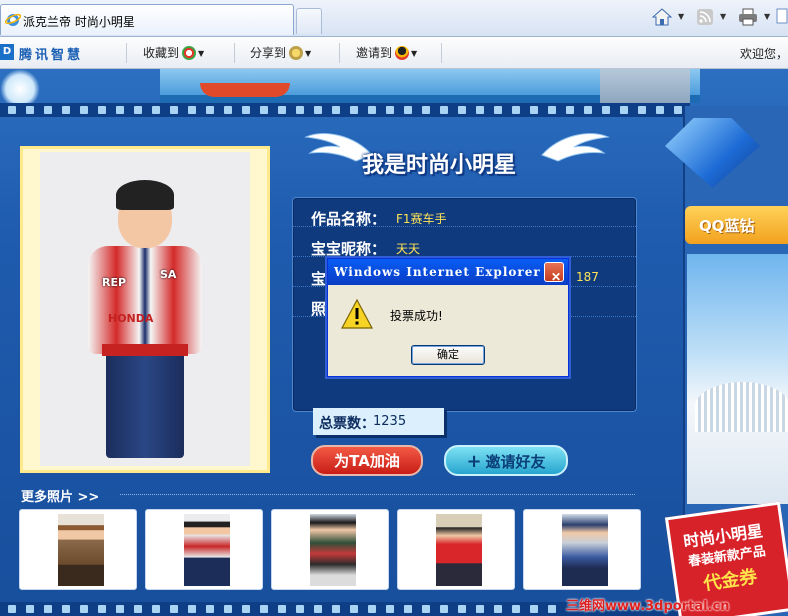 This screenshot has height=616, width=788. What do you see at coordinates (131, 318) in the screenshot?
I see `jacket-text: HONDA` at bounding box center [131, 318].